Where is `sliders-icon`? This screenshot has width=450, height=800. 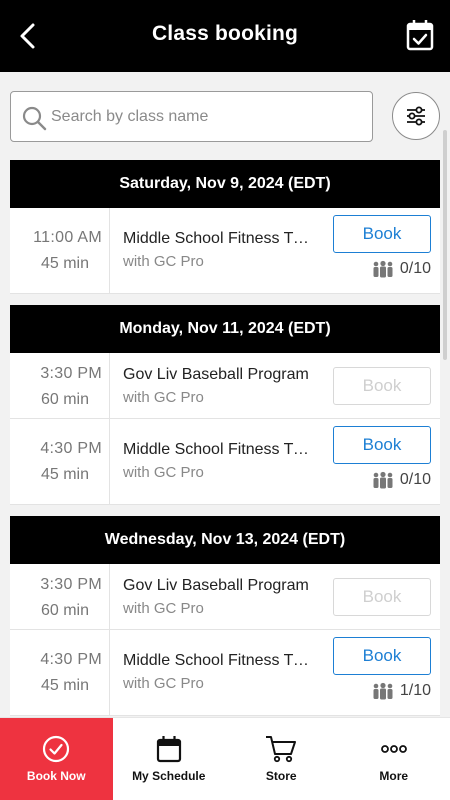
sliders-icon is located at coordinates (416, 116).